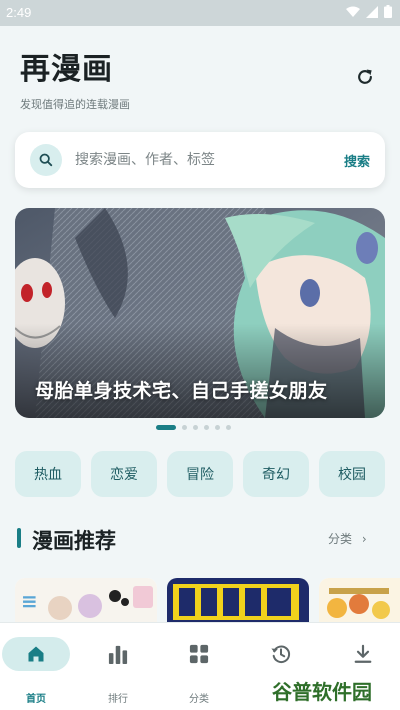  Describe the element at coordinates (281, 654) in the screenshot. I see `history-icon` at that location.